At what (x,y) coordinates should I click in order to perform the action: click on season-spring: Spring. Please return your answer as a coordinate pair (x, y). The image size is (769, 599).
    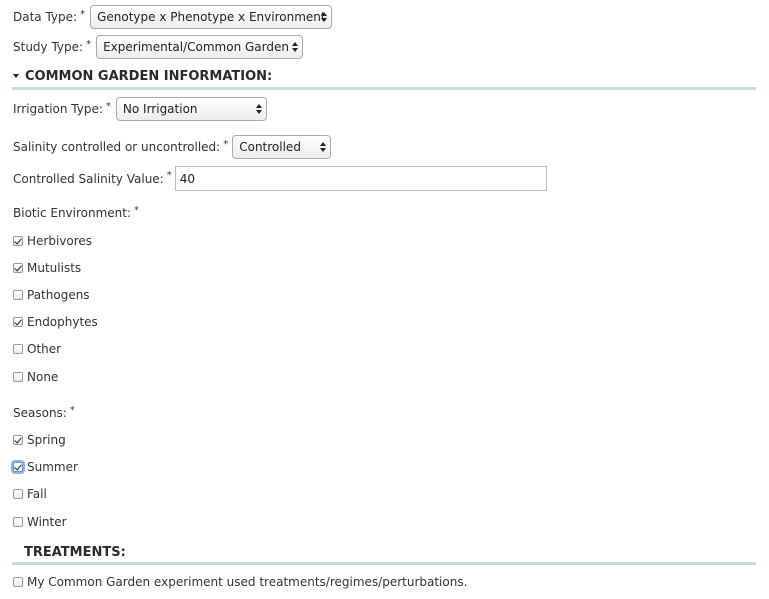
    Looking at the image, I should click on (39, 440).